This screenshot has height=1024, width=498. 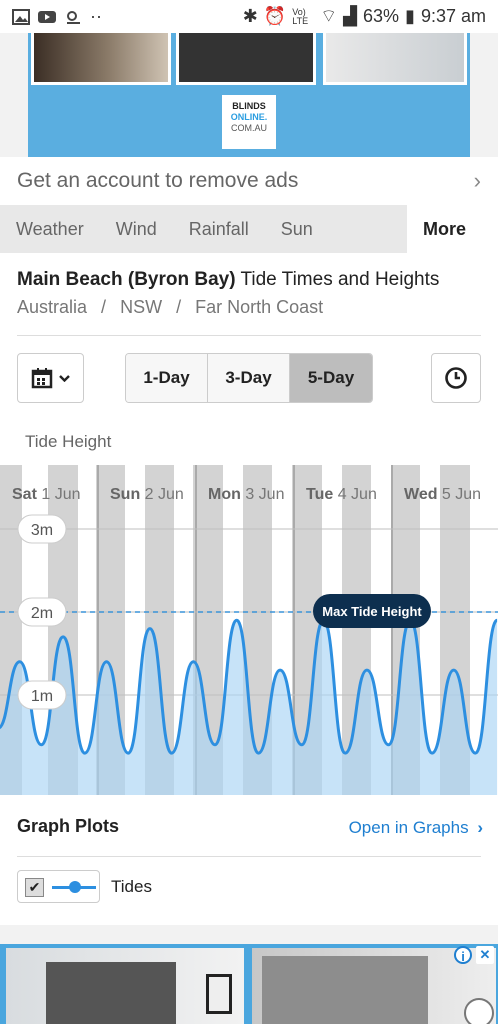 What do you see at coordinates (58, 886) in the screenshot?
I see `tides-toggle: ✔` at bounding box center [58, 886].